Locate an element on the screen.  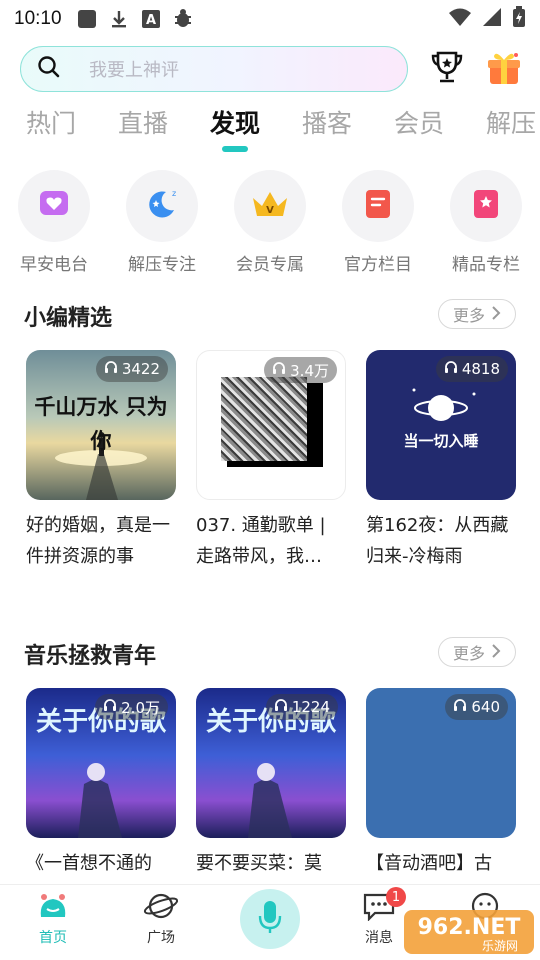
nav-label: 广场 is located at coordinates (161, 938).